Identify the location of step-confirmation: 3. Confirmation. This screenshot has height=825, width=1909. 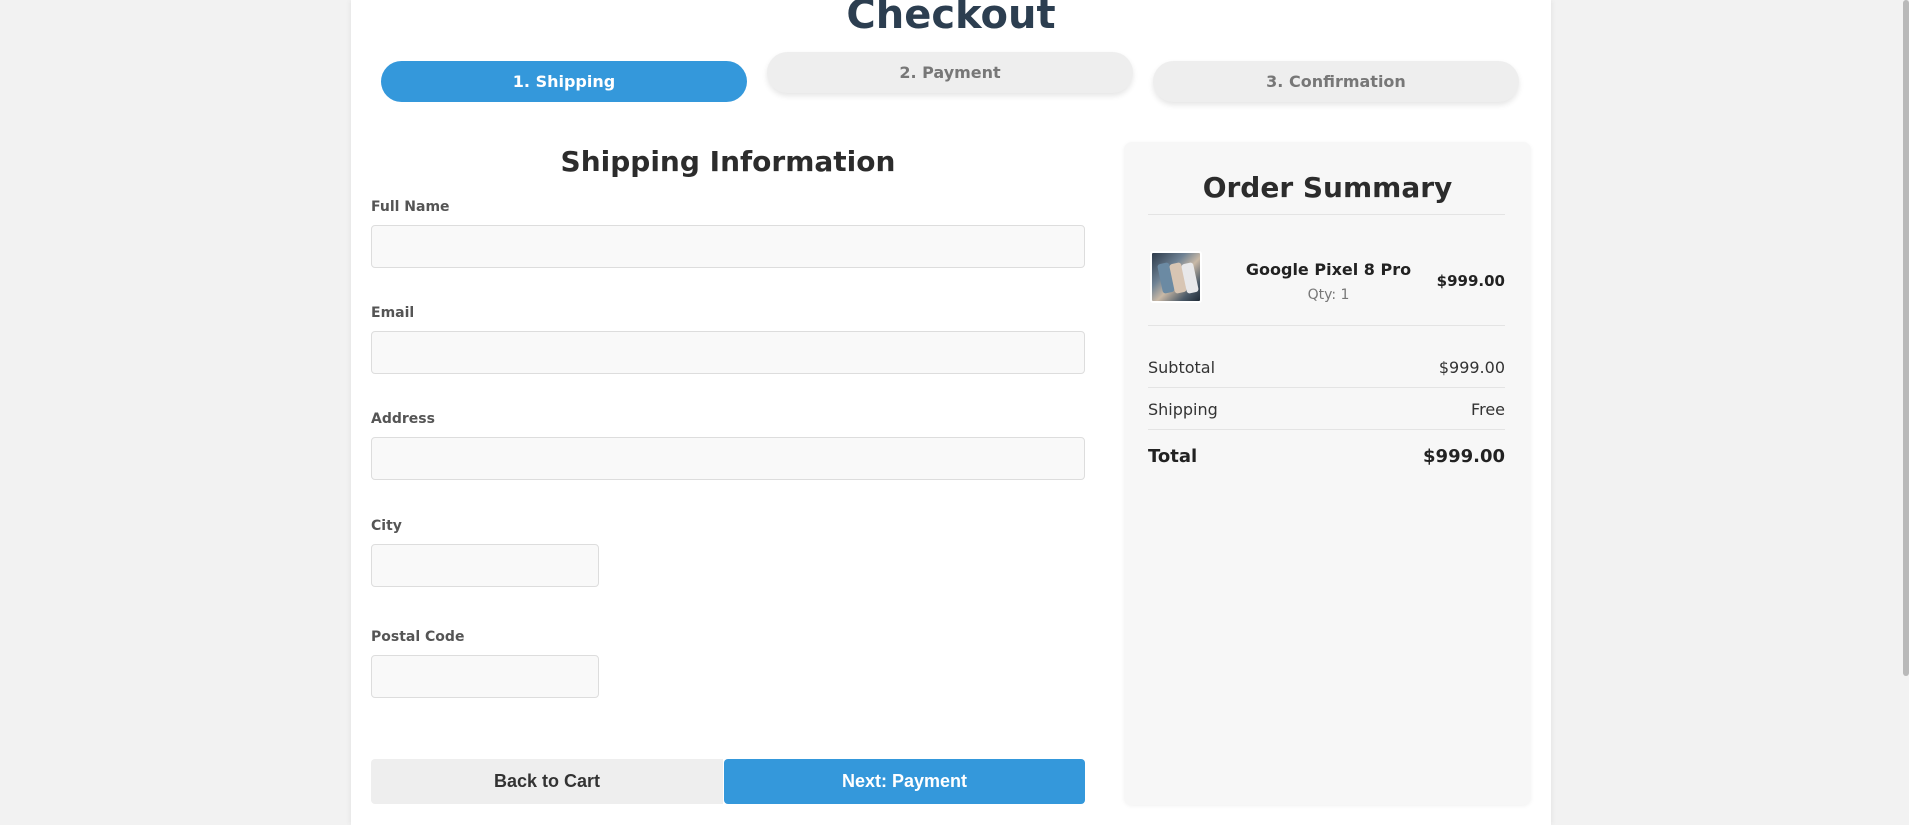
(1336, 81).